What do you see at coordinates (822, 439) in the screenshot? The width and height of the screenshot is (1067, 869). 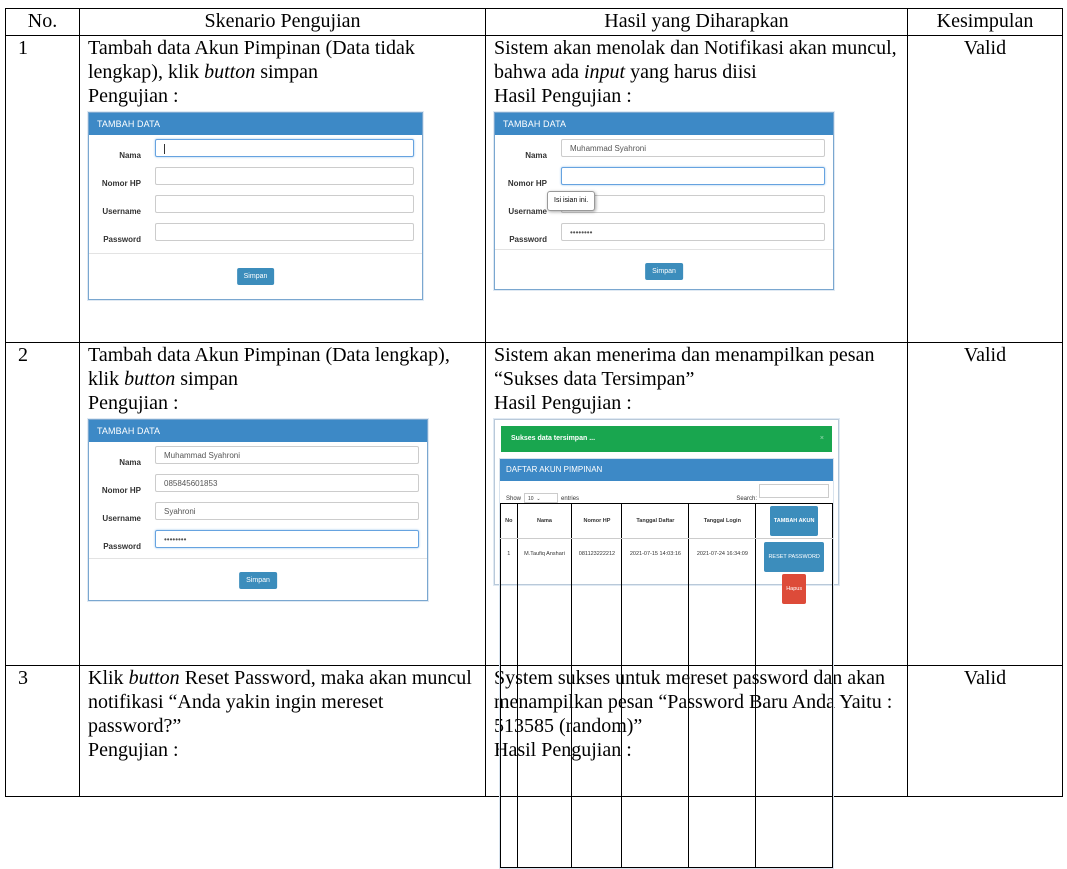 I see `close-icon: ×` at bounding box center [822, 439].